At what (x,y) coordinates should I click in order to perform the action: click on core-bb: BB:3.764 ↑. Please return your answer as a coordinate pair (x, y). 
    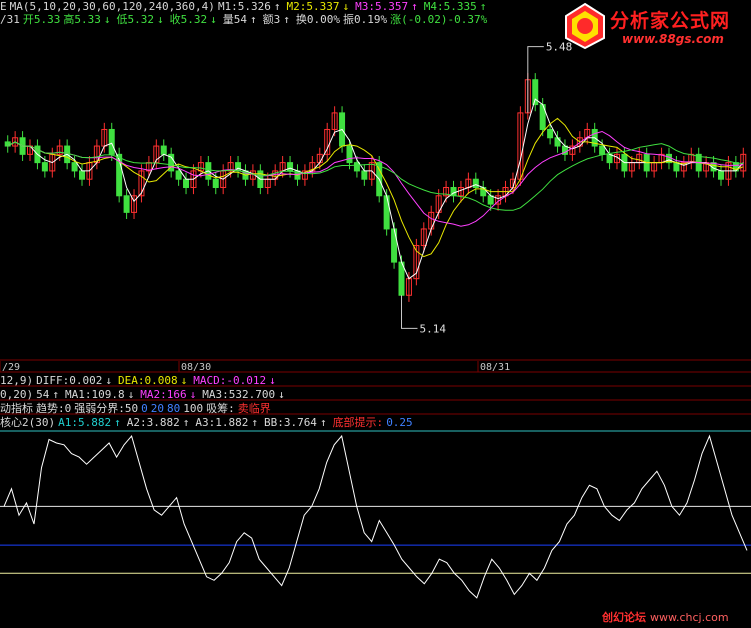
    Looking at the image, I should click on (295, 422).